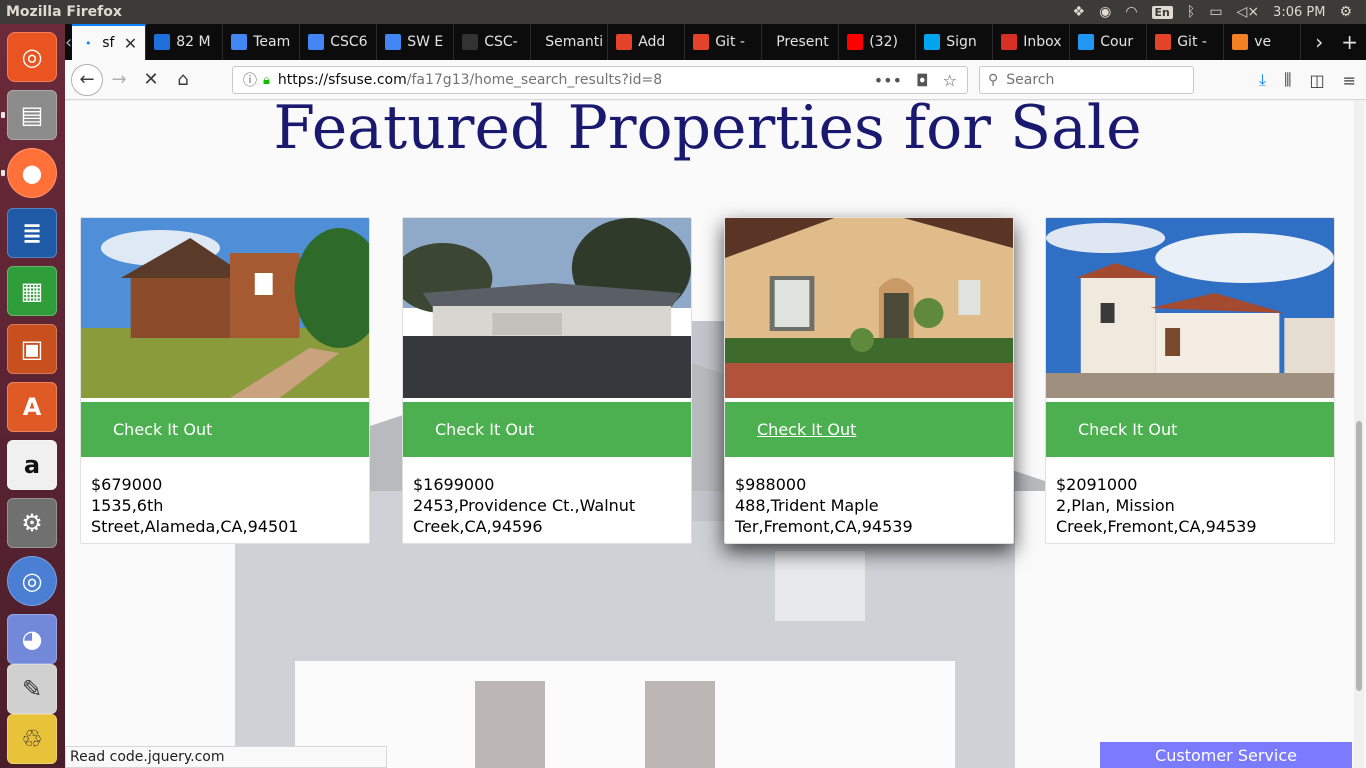 The width and height of the screenshot is (1366, 768). Describe the element at coordinates (534, 80) in the screenshot. I see `url-path: /fa17g13/home_search_results?id=8` at that location.